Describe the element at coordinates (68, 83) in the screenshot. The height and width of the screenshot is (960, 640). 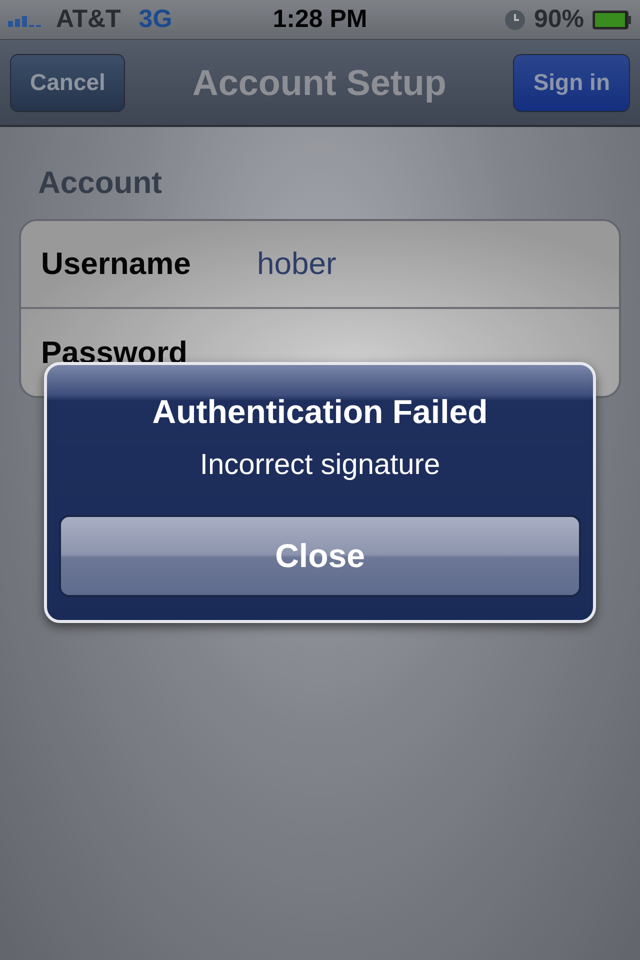
I see `cancel-button: Cancel` at that location.